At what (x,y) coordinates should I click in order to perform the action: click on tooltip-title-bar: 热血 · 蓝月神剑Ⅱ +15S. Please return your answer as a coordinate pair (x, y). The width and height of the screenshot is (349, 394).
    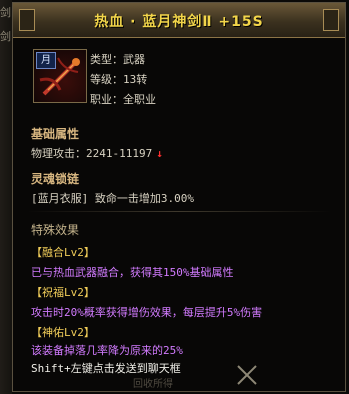
    Looking at the image, I should click on (179, 20).